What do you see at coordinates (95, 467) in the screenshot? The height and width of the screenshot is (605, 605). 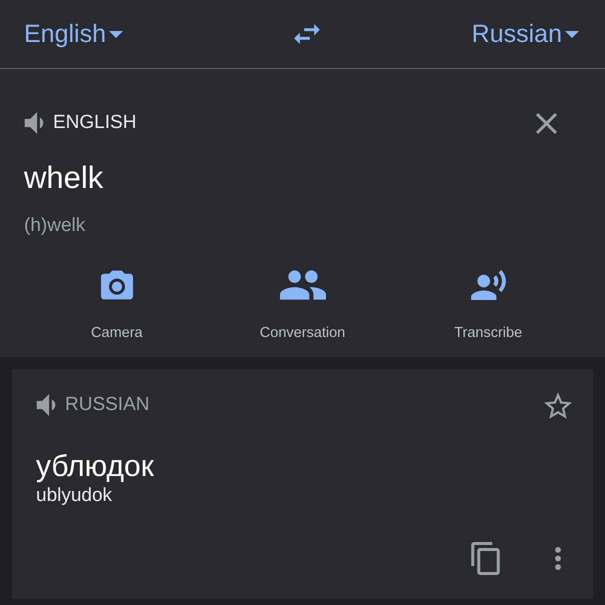 I see `translated-text: ублюдок` at bounding box center [95, 467].